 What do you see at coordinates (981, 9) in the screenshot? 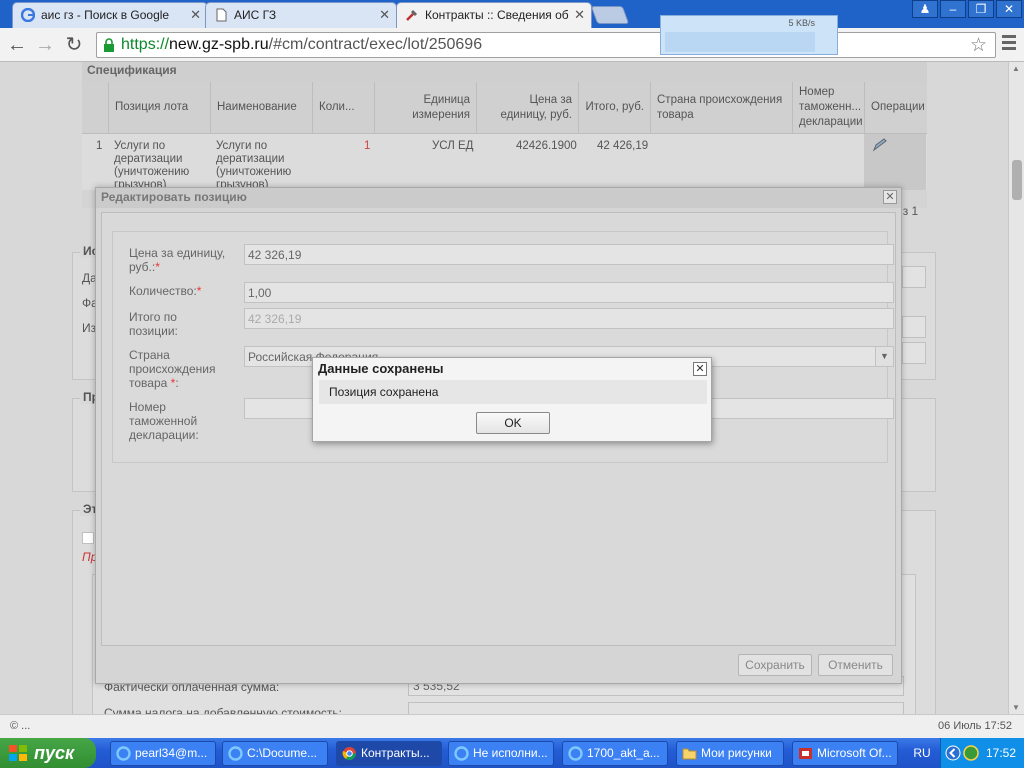
I see `restore-button: ❐` at bounding box center [981, 9].